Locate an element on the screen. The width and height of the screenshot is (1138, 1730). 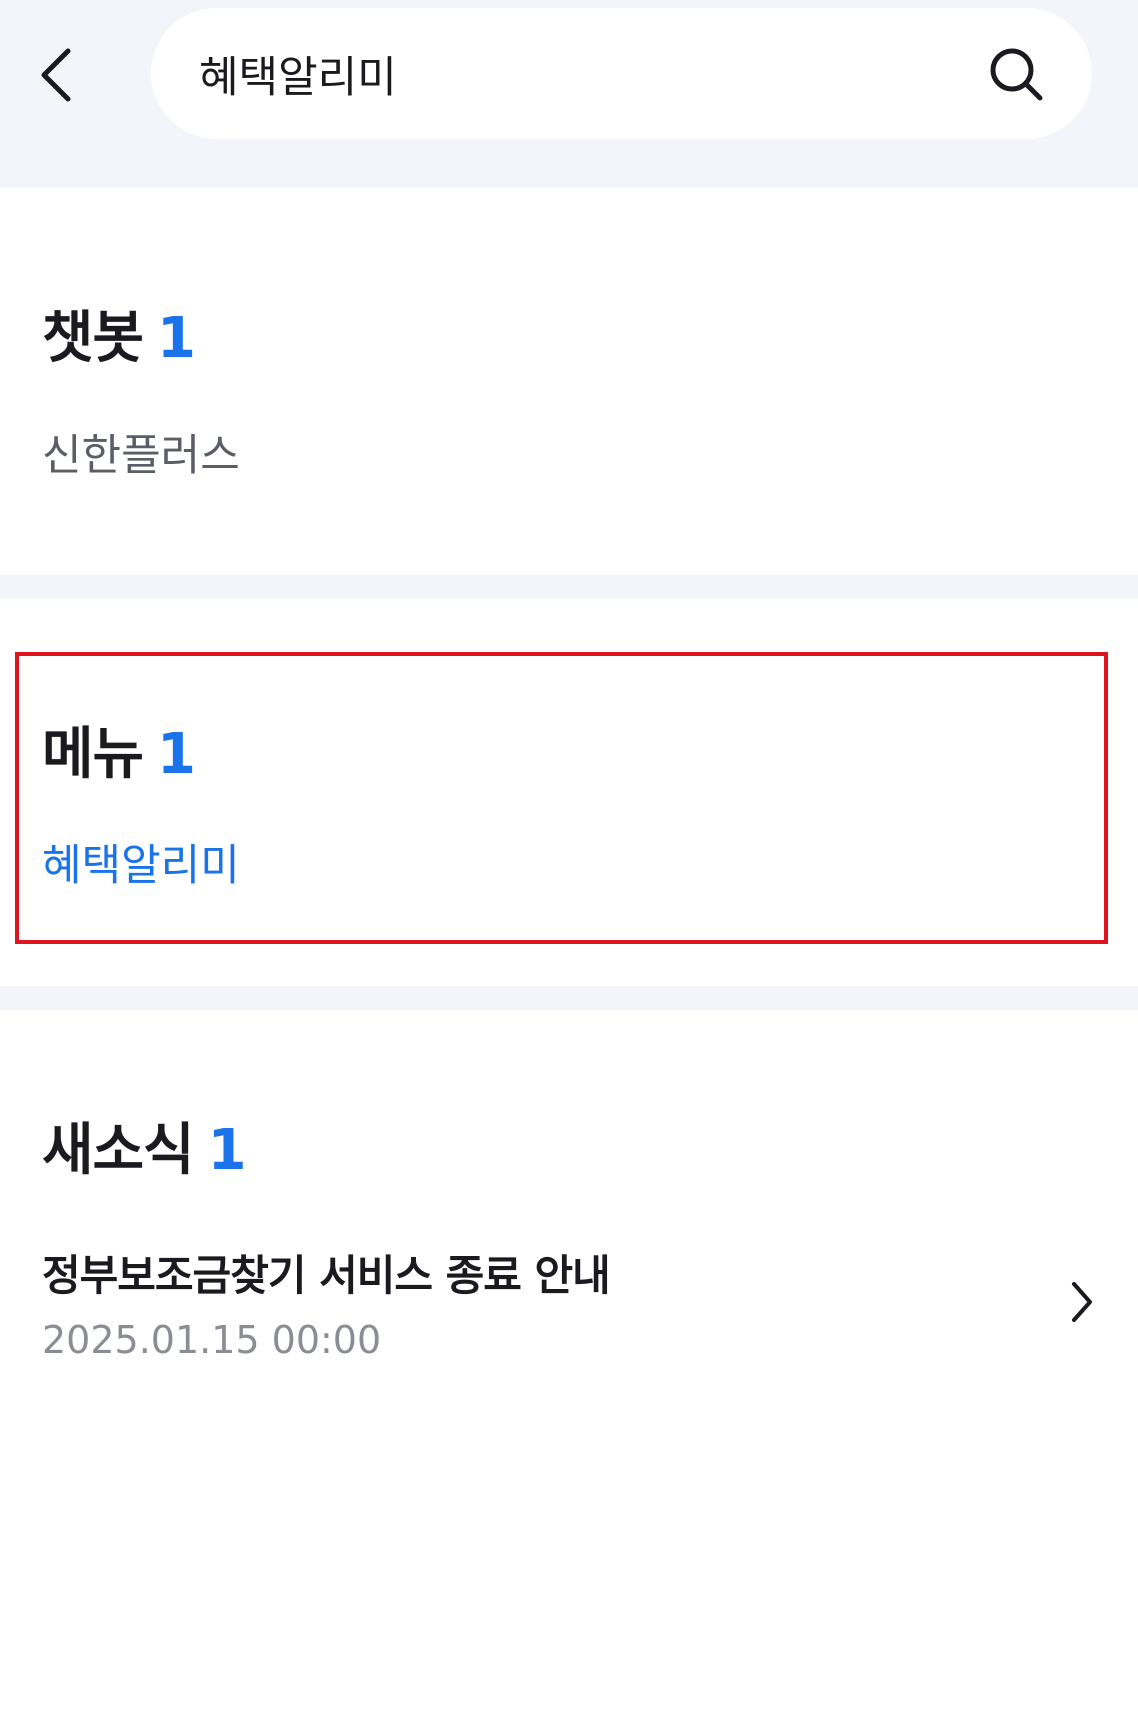
search-box is located at coordinates (621, 73).